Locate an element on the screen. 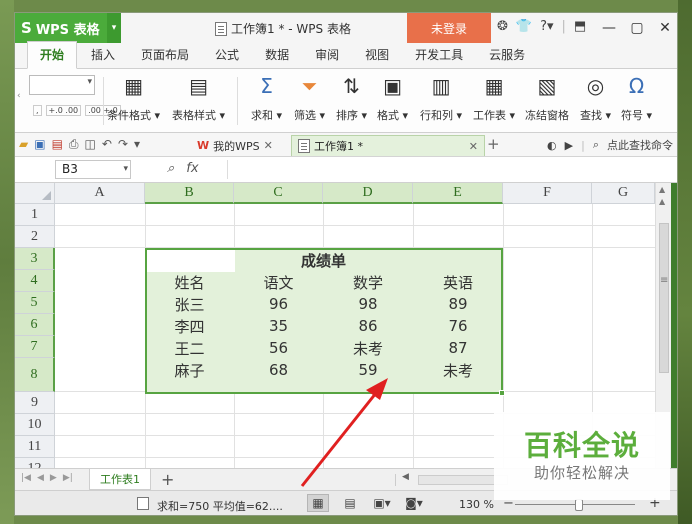 This screenshot has height=524, width=692. format-button: ▣ 格式 ▾ is located at coordinates (392, 98).